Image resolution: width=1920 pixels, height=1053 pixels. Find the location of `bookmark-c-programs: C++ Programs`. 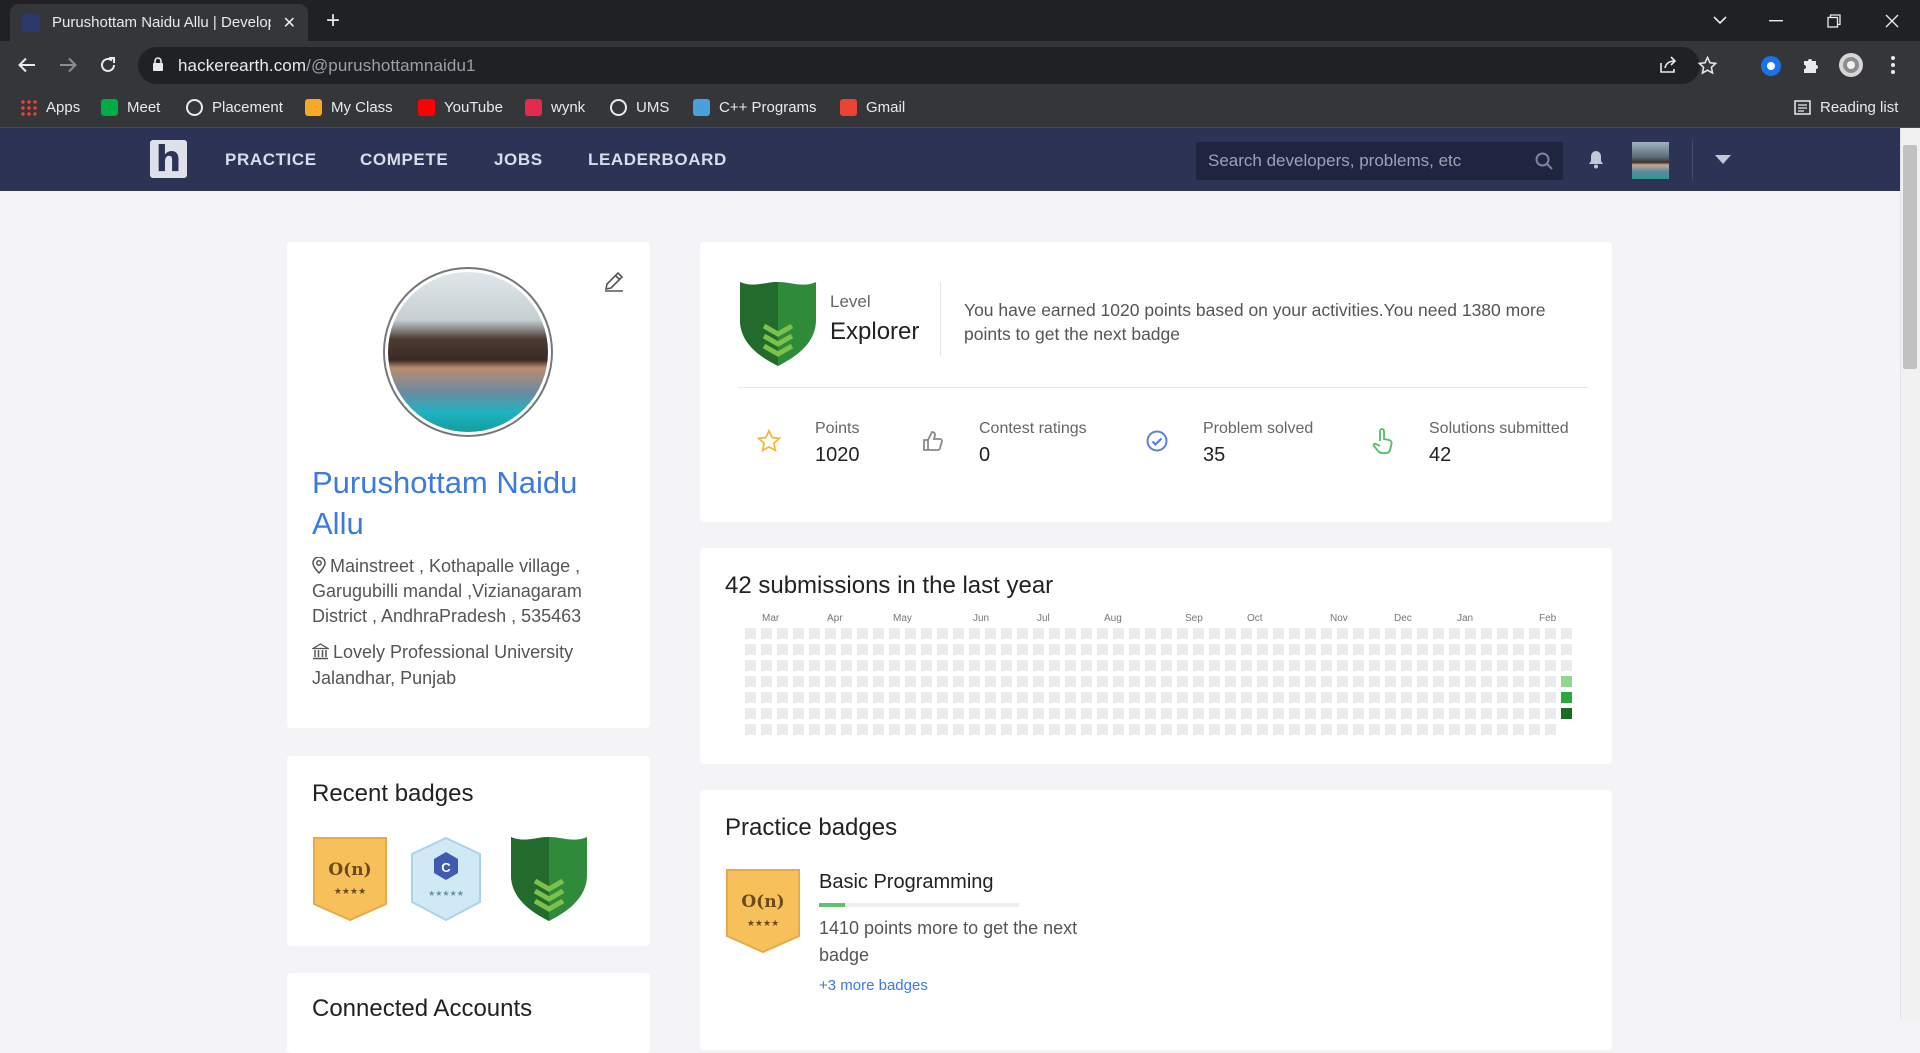

bookmark-c-programs: C++ Programs is located at coordinates (755, 107).